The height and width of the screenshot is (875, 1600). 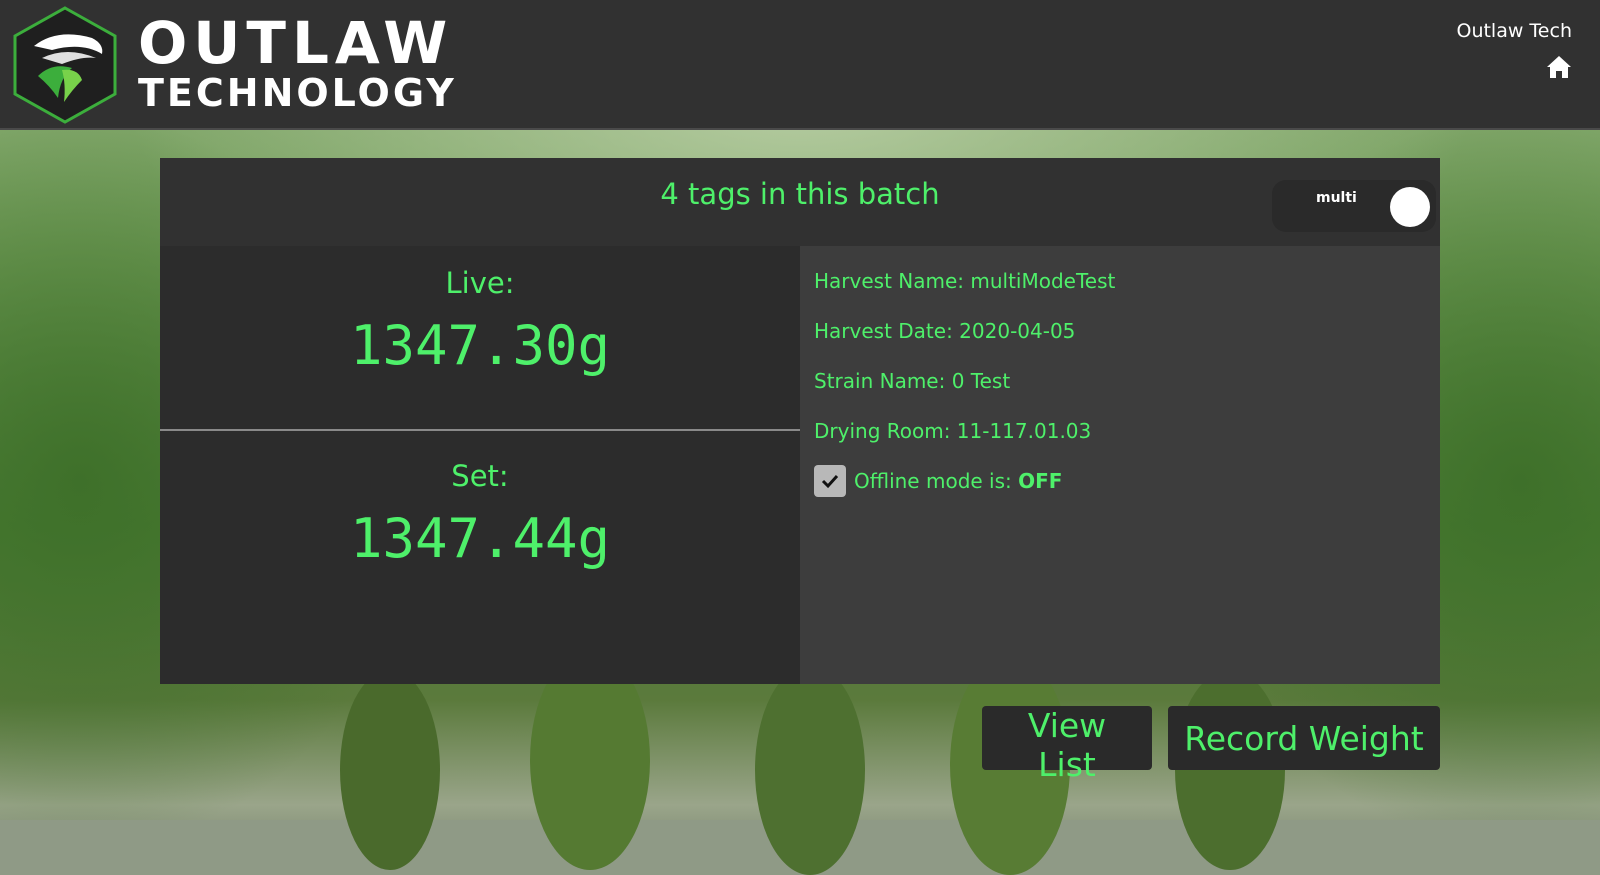 I want to click on drying-room: Drying Room: 11-117.01.03, so click(x=953, y=431).